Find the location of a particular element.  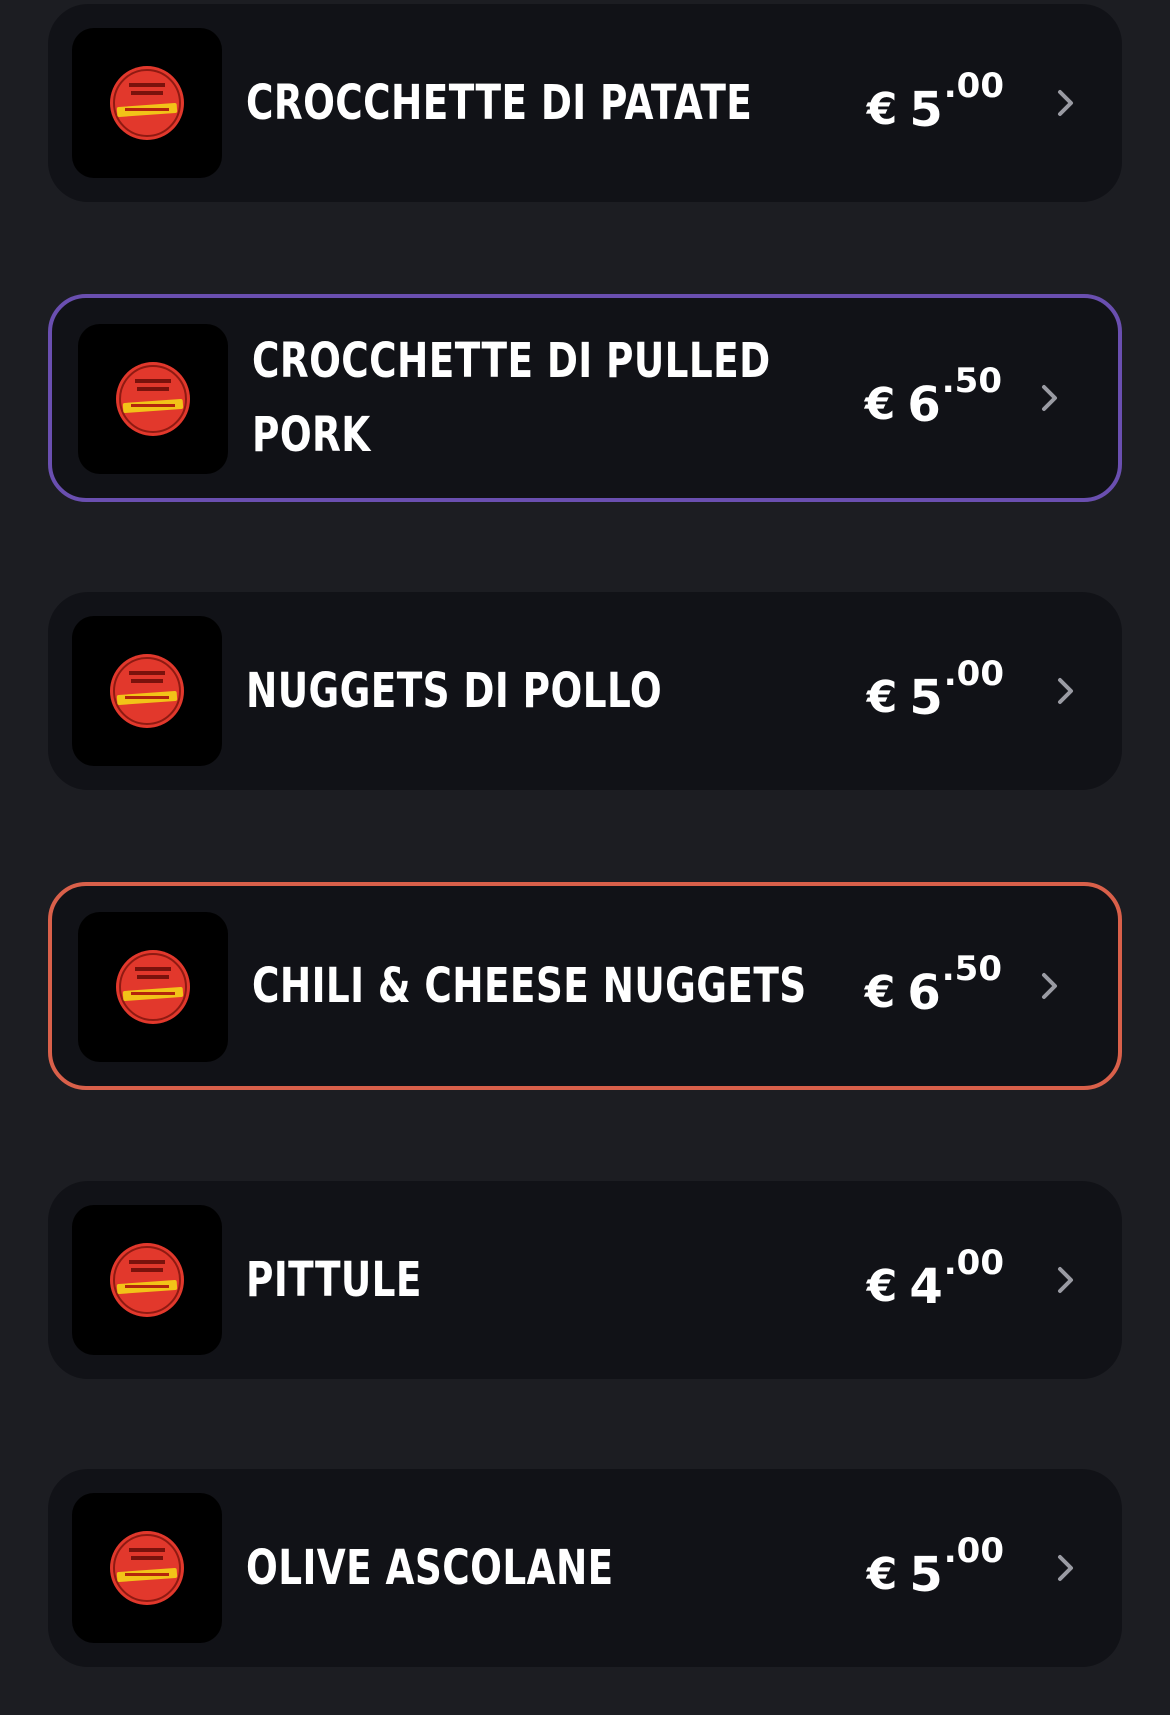

item-name: NUGGETS DI POLLO is located at coordinates (454, 691).